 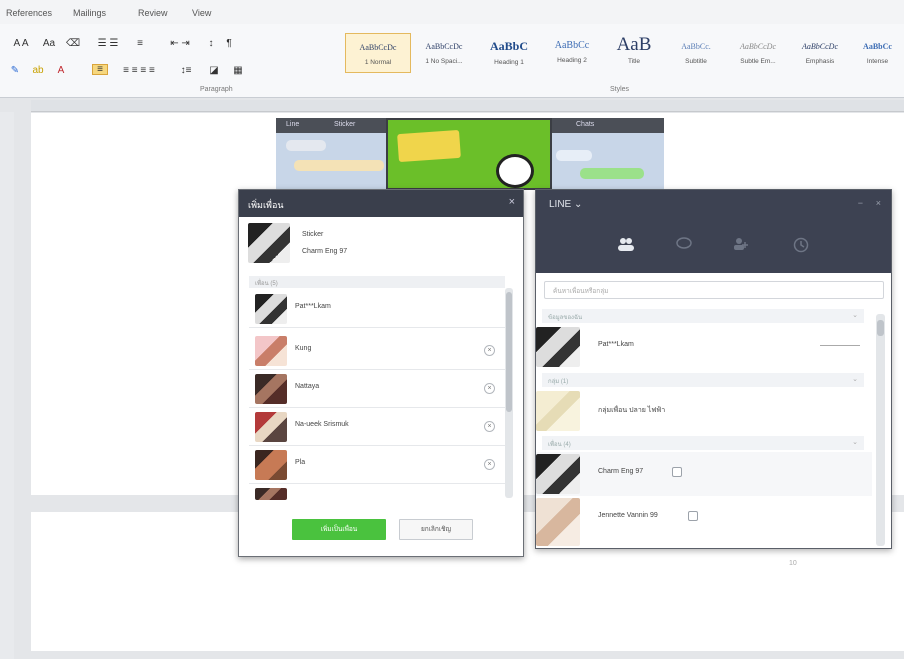 I want to click on style-preview: AaBbCc, so click(x=877, y=46).